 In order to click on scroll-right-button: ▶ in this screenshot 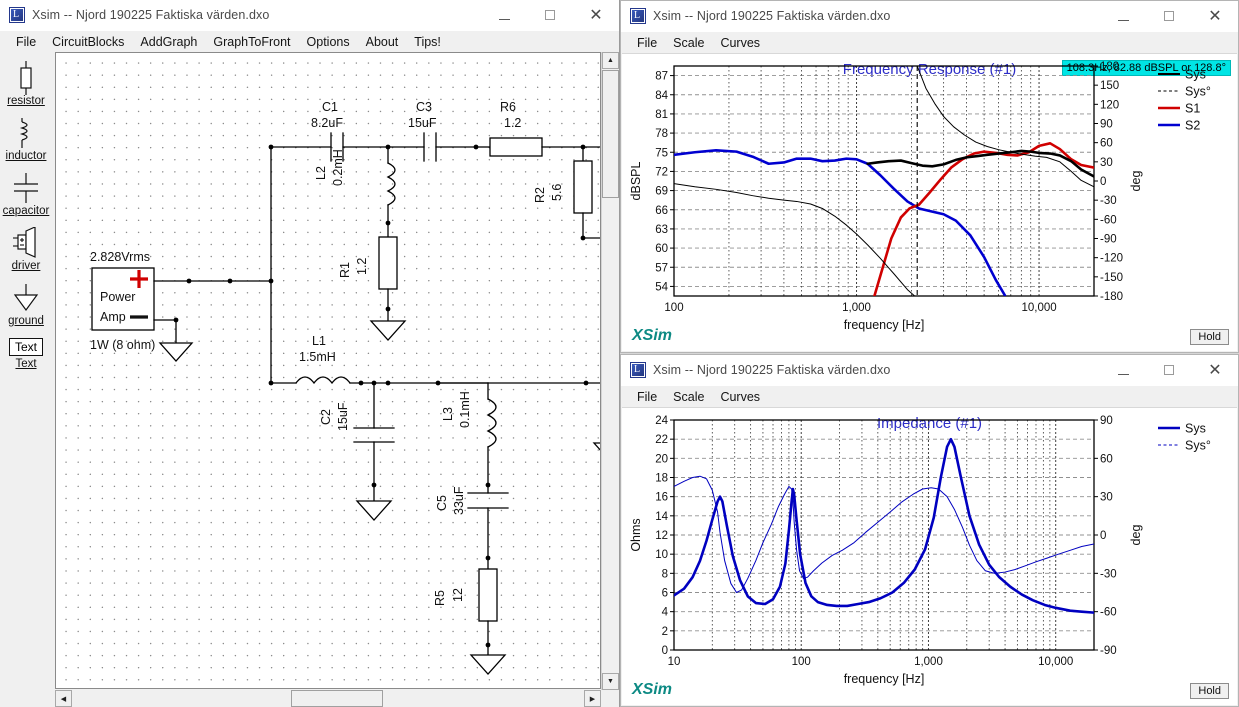, I will do `click(592, 698)`.